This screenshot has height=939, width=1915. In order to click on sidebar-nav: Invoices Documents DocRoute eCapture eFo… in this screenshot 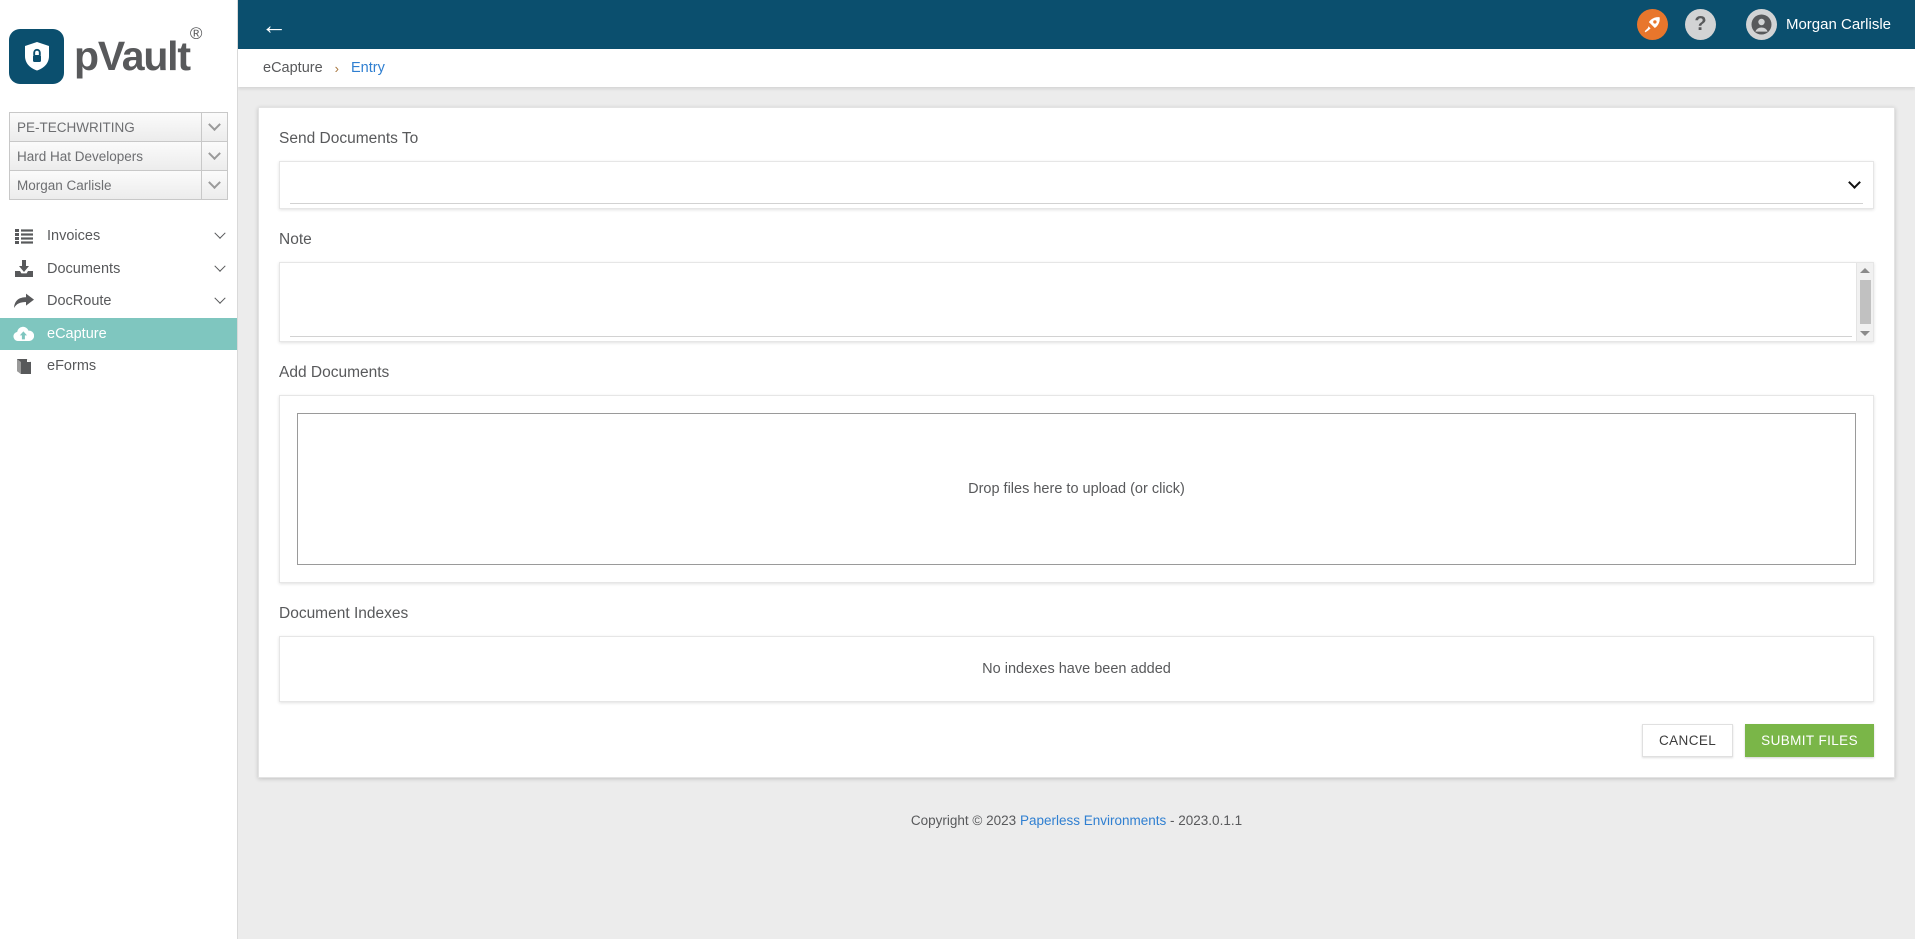, I will do `click(118, 301)`.